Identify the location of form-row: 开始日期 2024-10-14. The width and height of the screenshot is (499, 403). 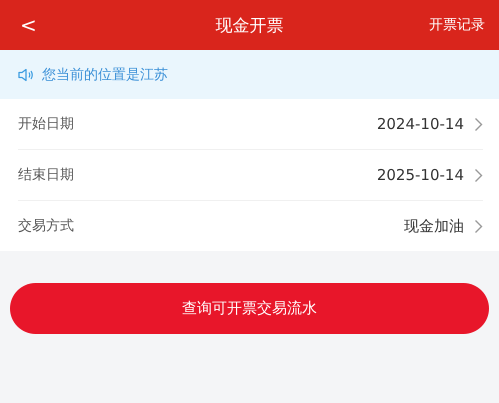
(250, 124).